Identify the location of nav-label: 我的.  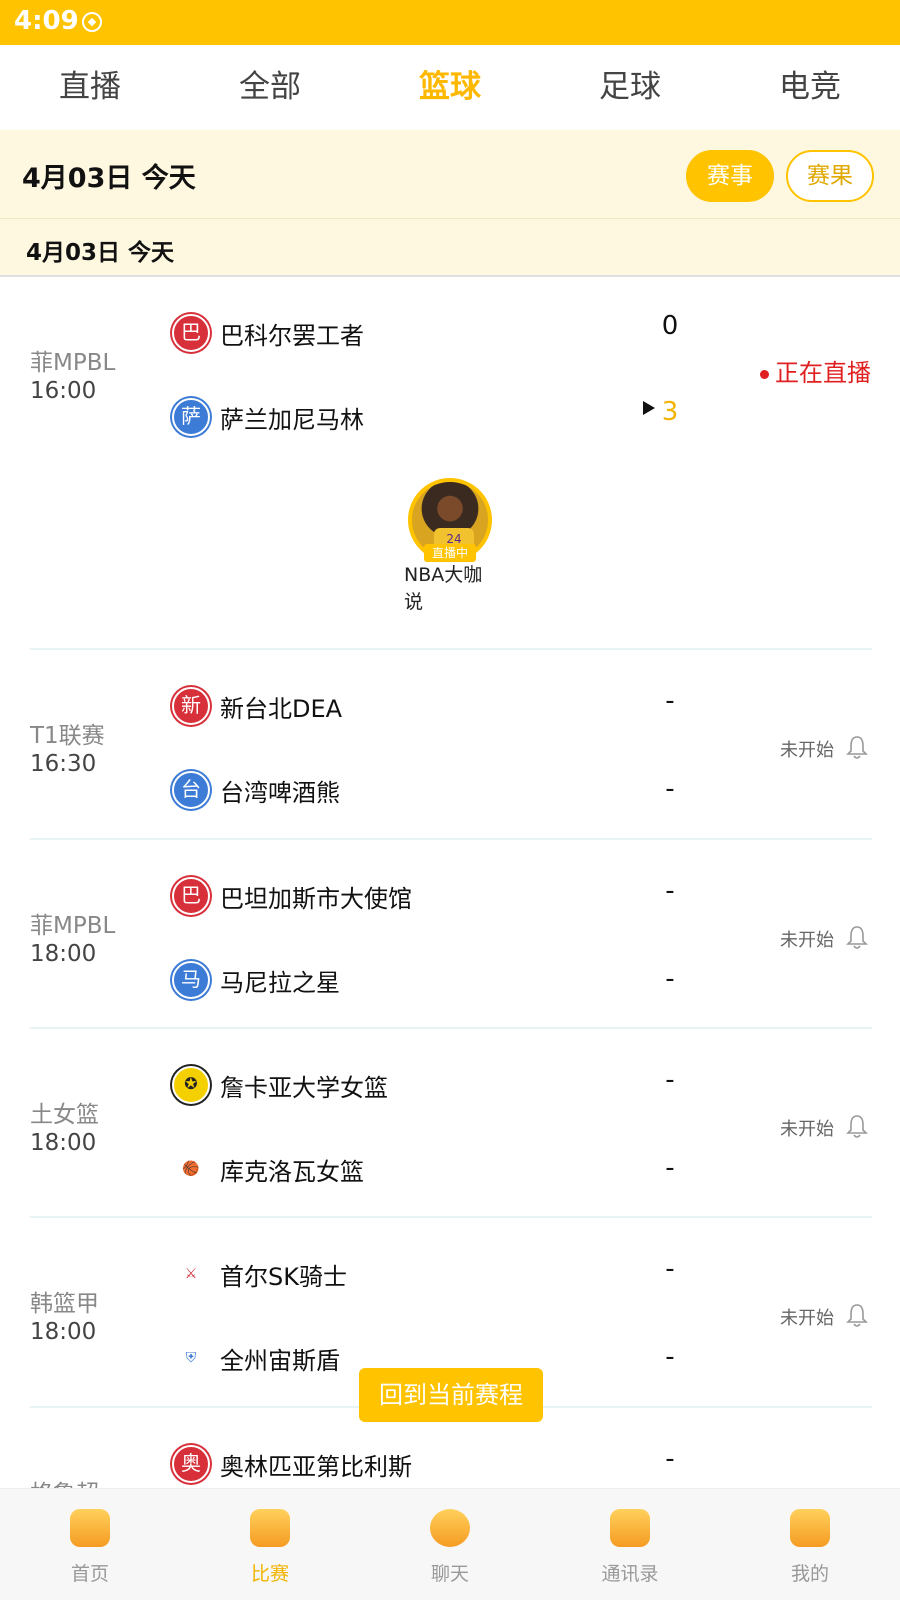
(809, 1574).